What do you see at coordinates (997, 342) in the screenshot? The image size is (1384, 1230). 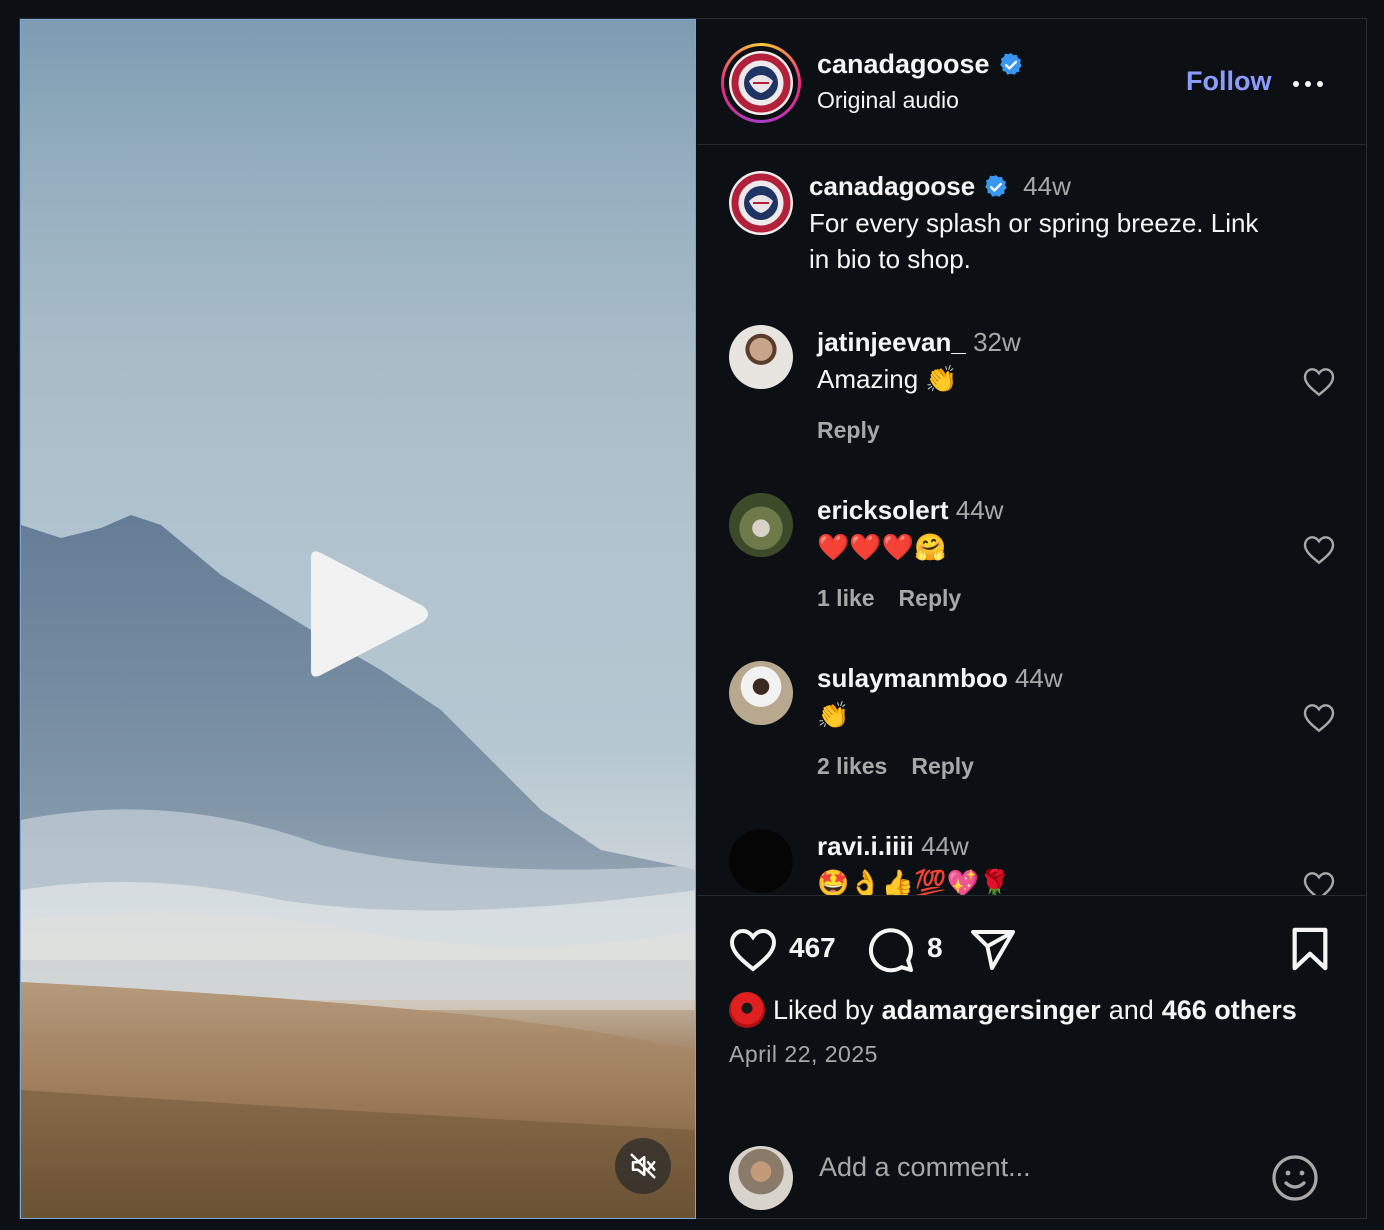 I see `comment-time: 32w` at bounding box center [997, 342].